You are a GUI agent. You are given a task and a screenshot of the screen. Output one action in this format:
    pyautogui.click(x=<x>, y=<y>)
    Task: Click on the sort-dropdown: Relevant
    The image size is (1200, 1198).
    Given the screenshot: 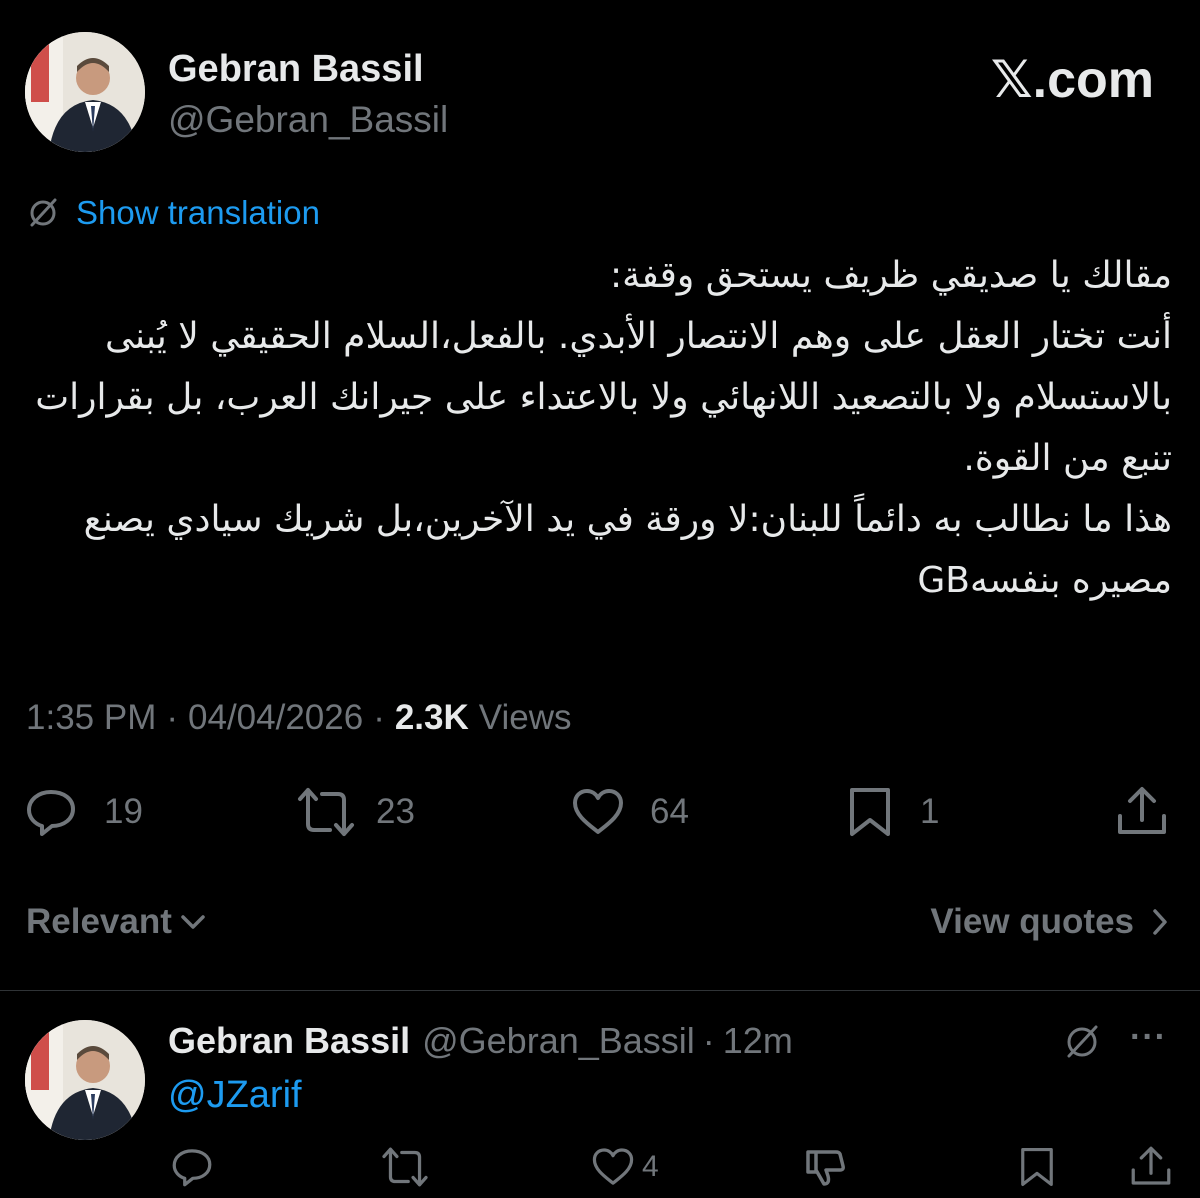 What is the action you would take?
    pyautogui.click(x=116, y=922)
    